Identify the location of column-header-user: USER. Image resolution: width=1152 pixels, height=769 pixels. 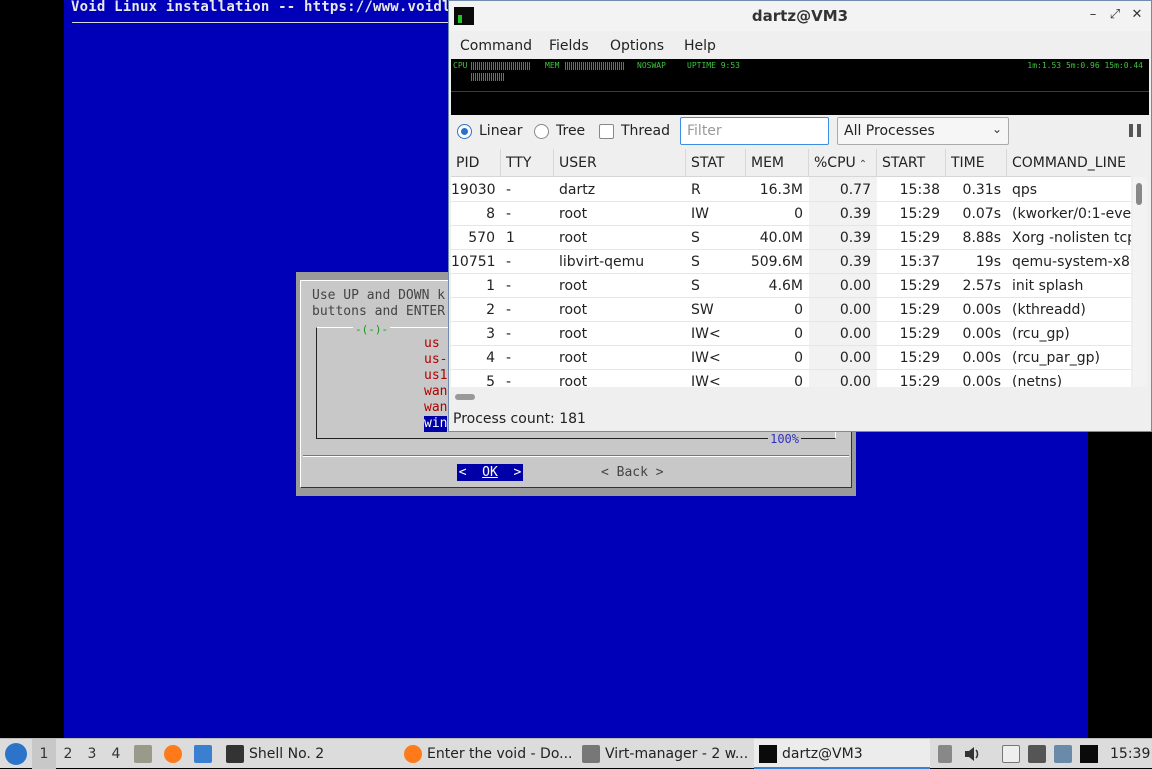
(620, 163).